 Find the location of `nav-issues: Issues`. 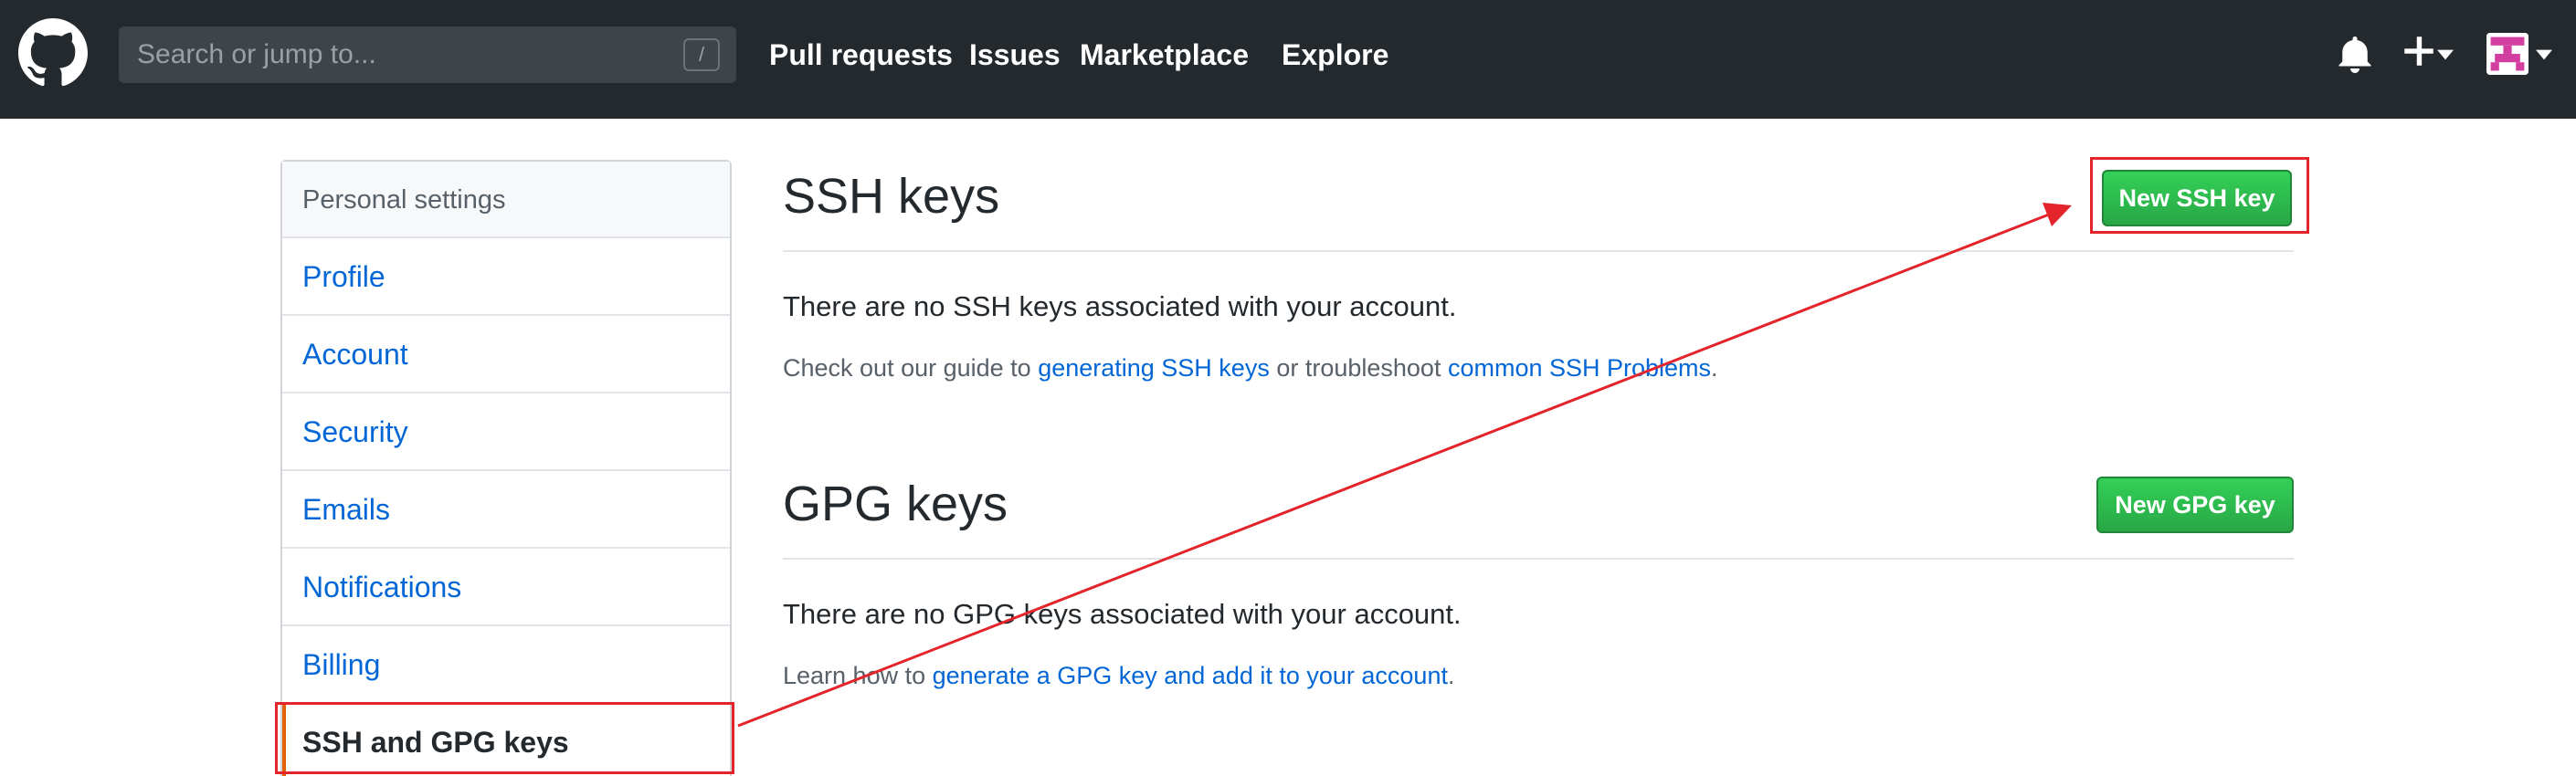

nav-issues: Issues is located at coordinates (1015, 55).